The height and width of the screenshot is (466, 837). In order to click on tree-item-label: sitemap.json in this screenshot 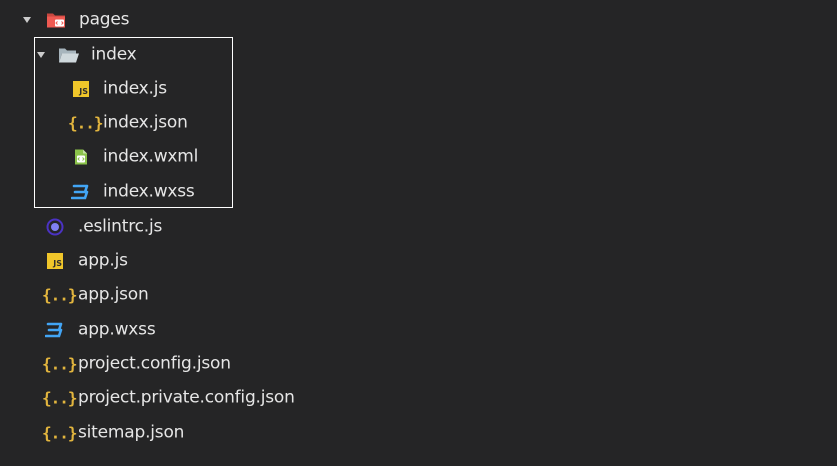, I will do `click(131, 432)`.